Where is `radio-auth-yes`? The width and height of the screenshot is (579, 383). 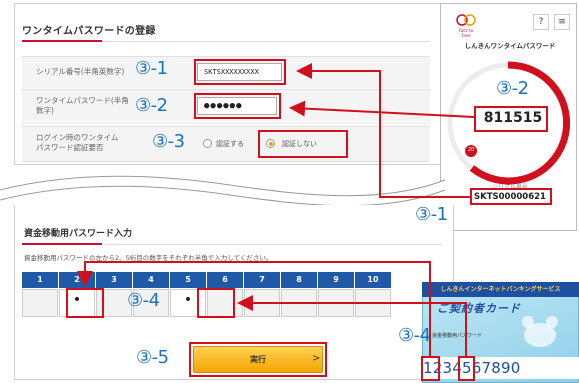
radio-auth-yes is located at coordinates (207, 143).